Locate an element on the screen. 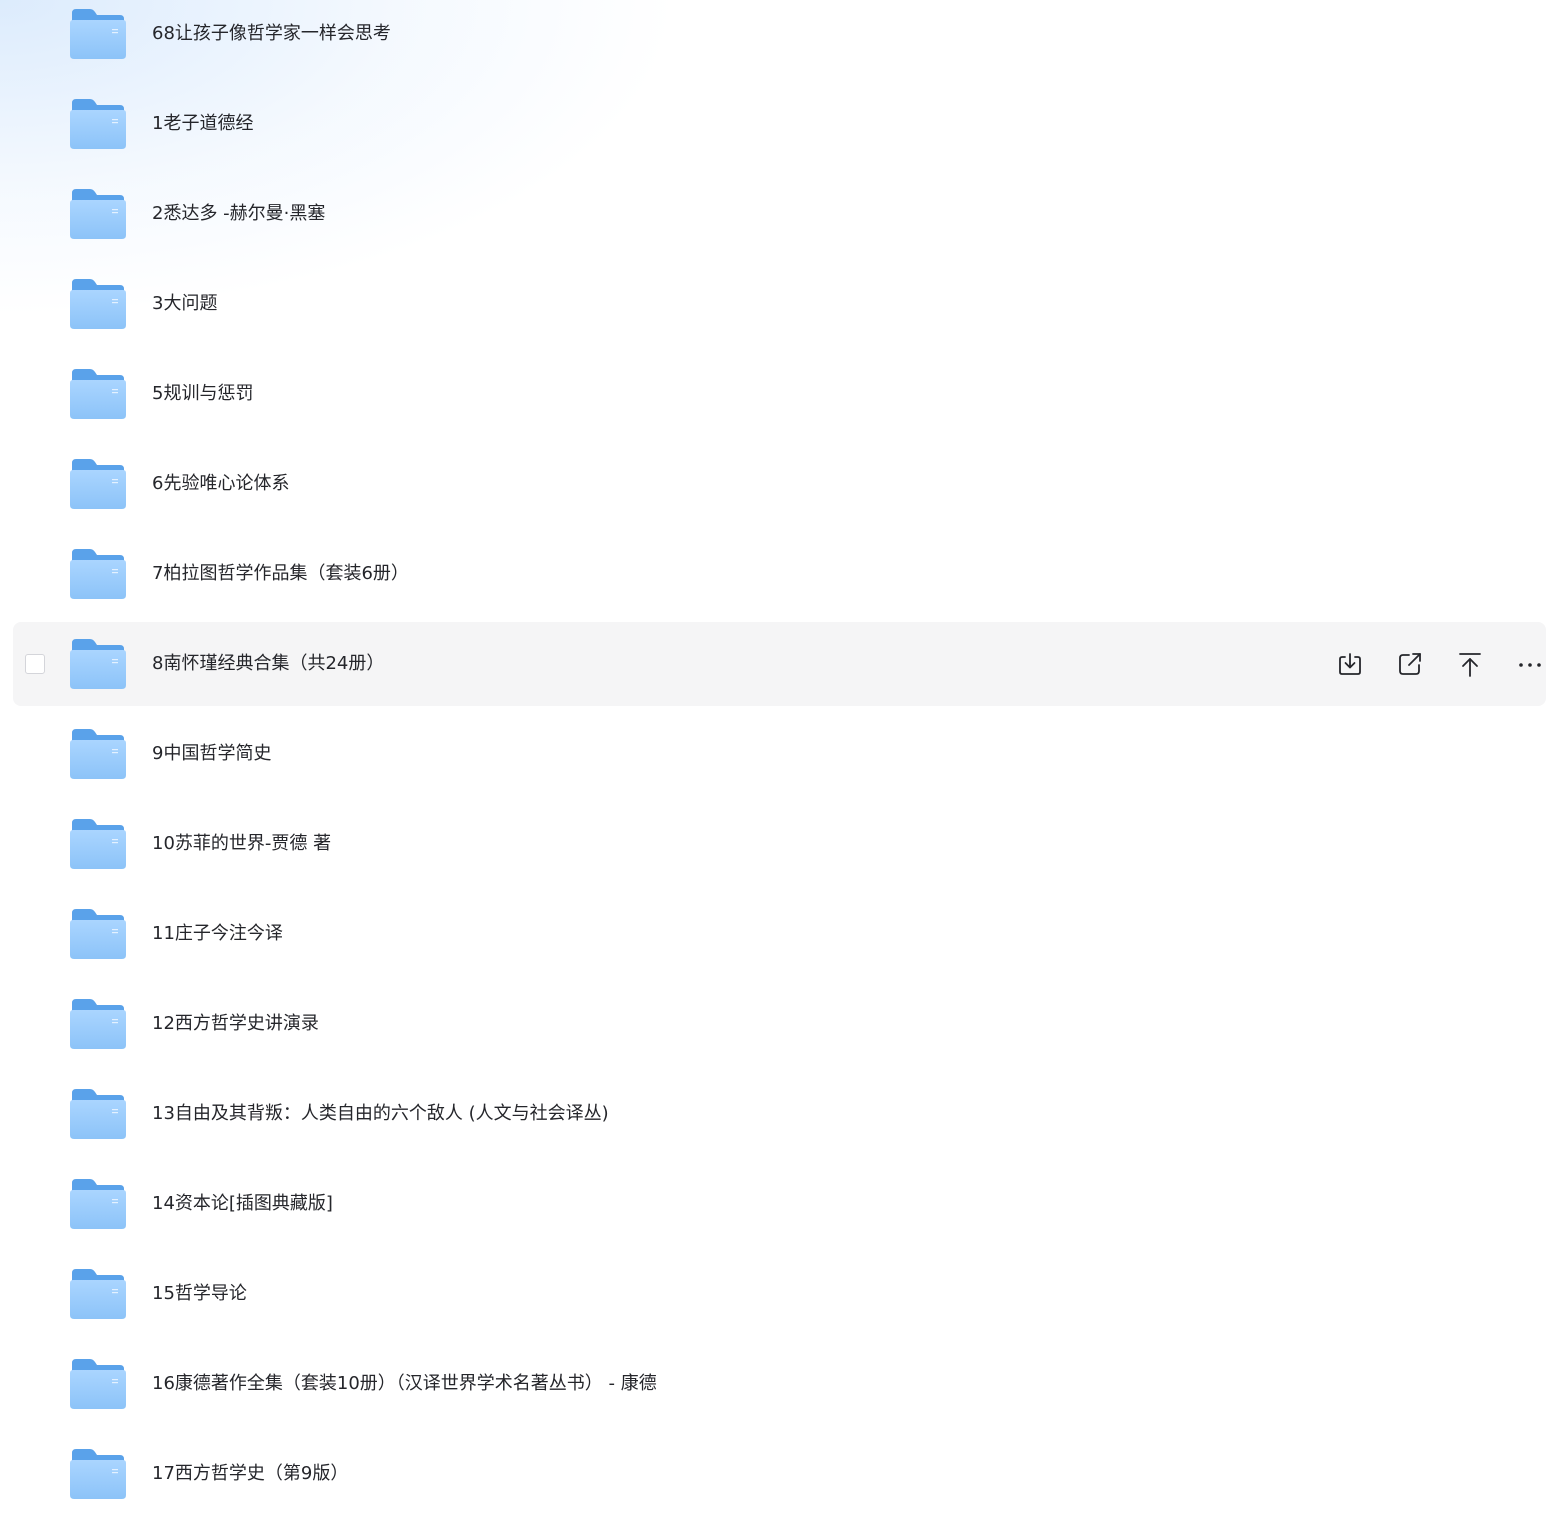 This screenshot has height=1516, width=1546. folder-row: 10苏菲的世界-贾德 著 is located at coordinates (779, 844).